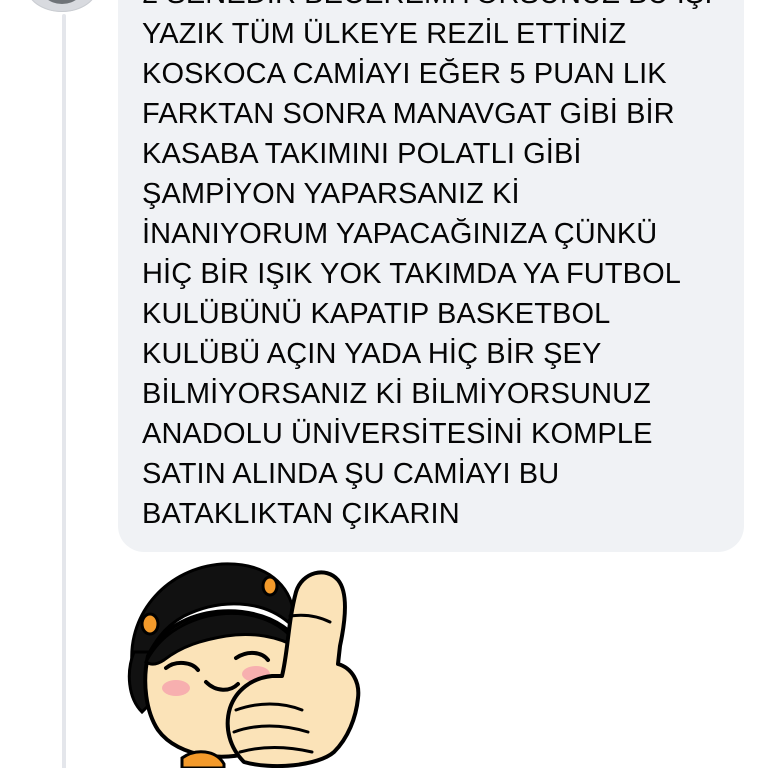  What do you see at coordinates (437, 7) in the screenshot?
I see `comment-line: 2 SENEDİR BECEREMİYORSUNUZ BU İŞİ` at bounding box center [437, 7].